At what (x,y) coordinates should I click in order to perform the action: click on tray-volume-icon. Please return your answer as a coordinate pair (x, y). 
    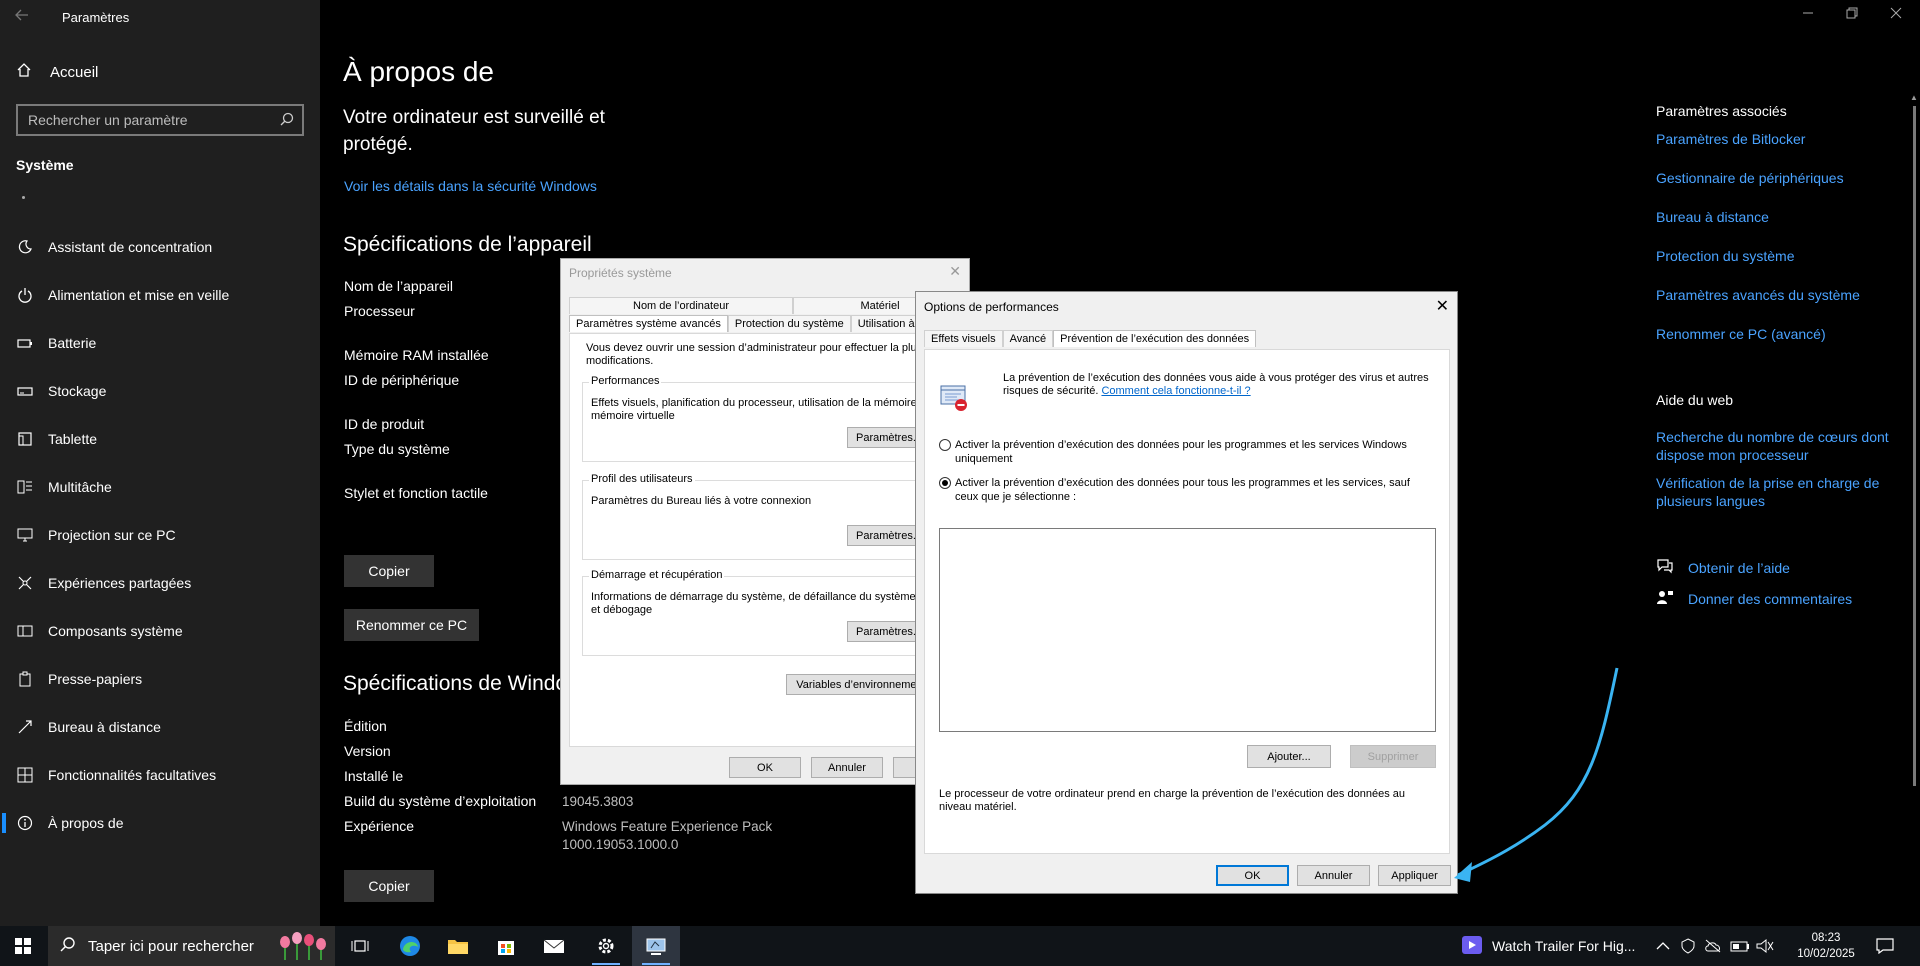
    Looking at the image, I should click on (1765, 946).